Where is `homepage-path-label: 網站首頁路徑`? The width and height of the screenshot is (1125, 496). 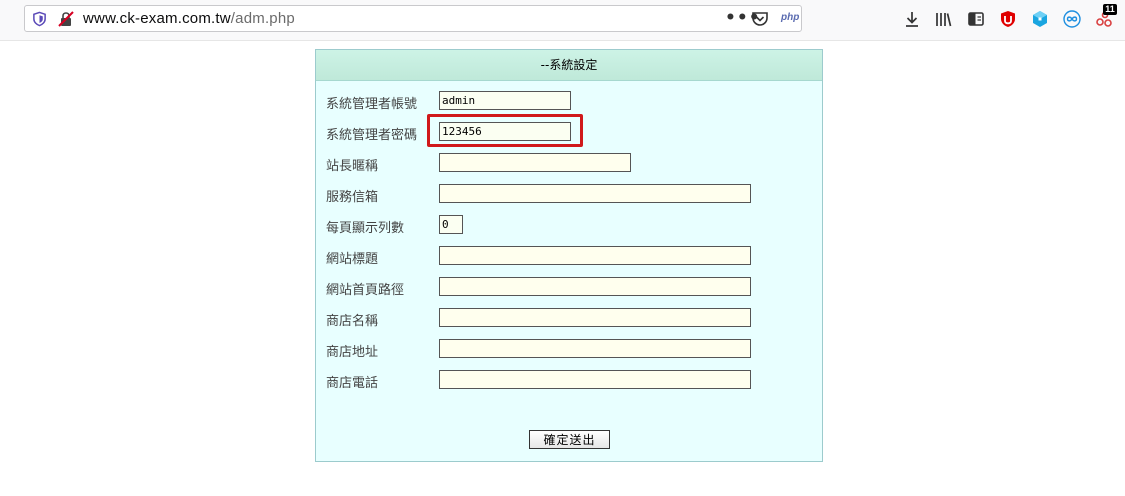 homepage-path-label: 網站首頁路徑 is located at coordinates (365, 290).